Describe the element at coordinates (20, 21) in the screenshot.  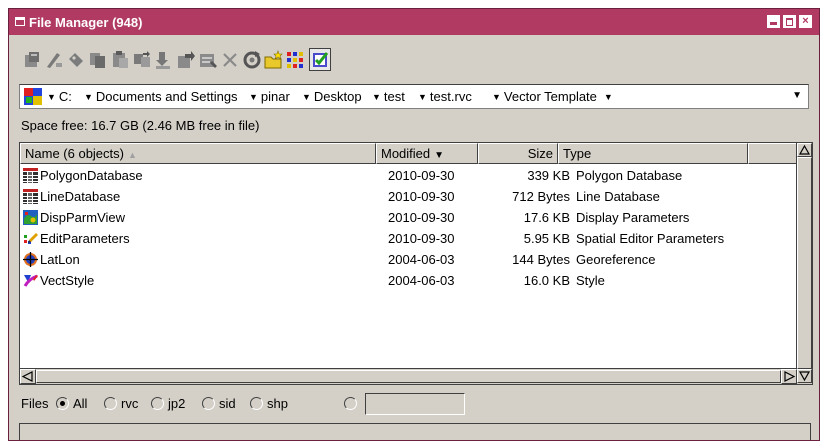
I see `window-menu-icon` at that location.